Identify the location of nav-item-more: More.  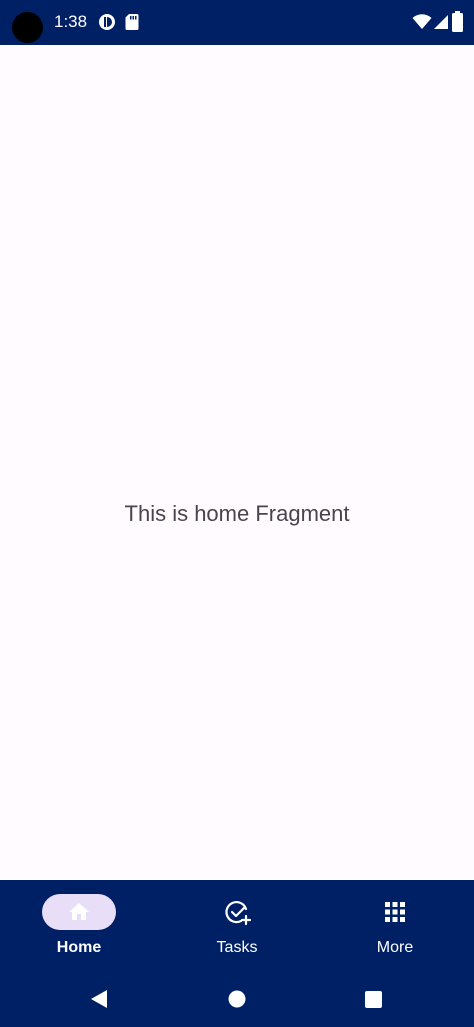
(395, 925).